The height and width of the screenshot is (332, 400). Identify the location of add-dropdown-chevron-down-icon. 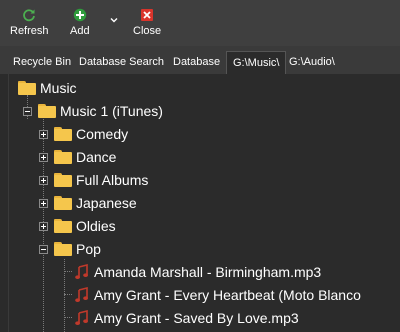
(114, 17).